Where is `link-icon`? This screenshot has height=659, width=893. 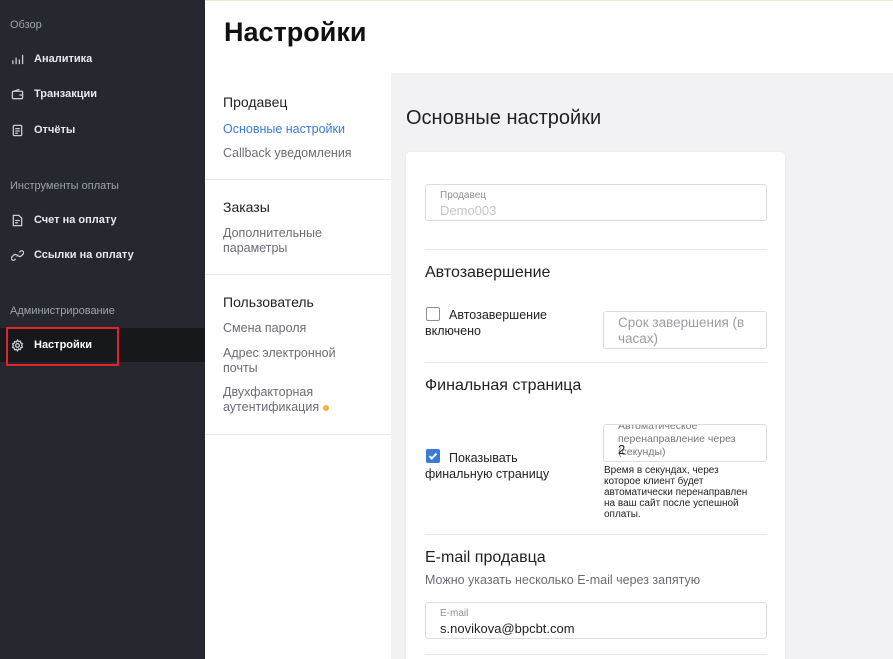 link-icon is located at coordinates (17, 255).